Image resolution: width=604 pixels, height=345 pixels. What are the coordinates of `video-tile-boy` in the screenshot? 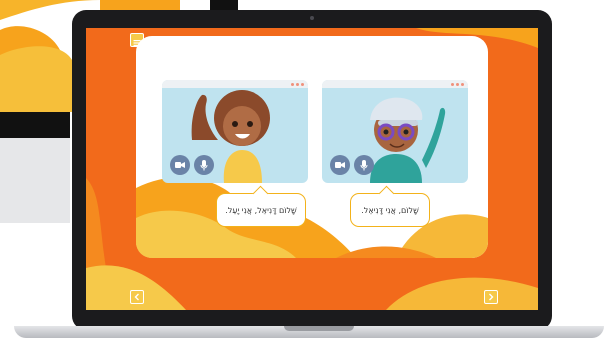 It's located at (395, 131).